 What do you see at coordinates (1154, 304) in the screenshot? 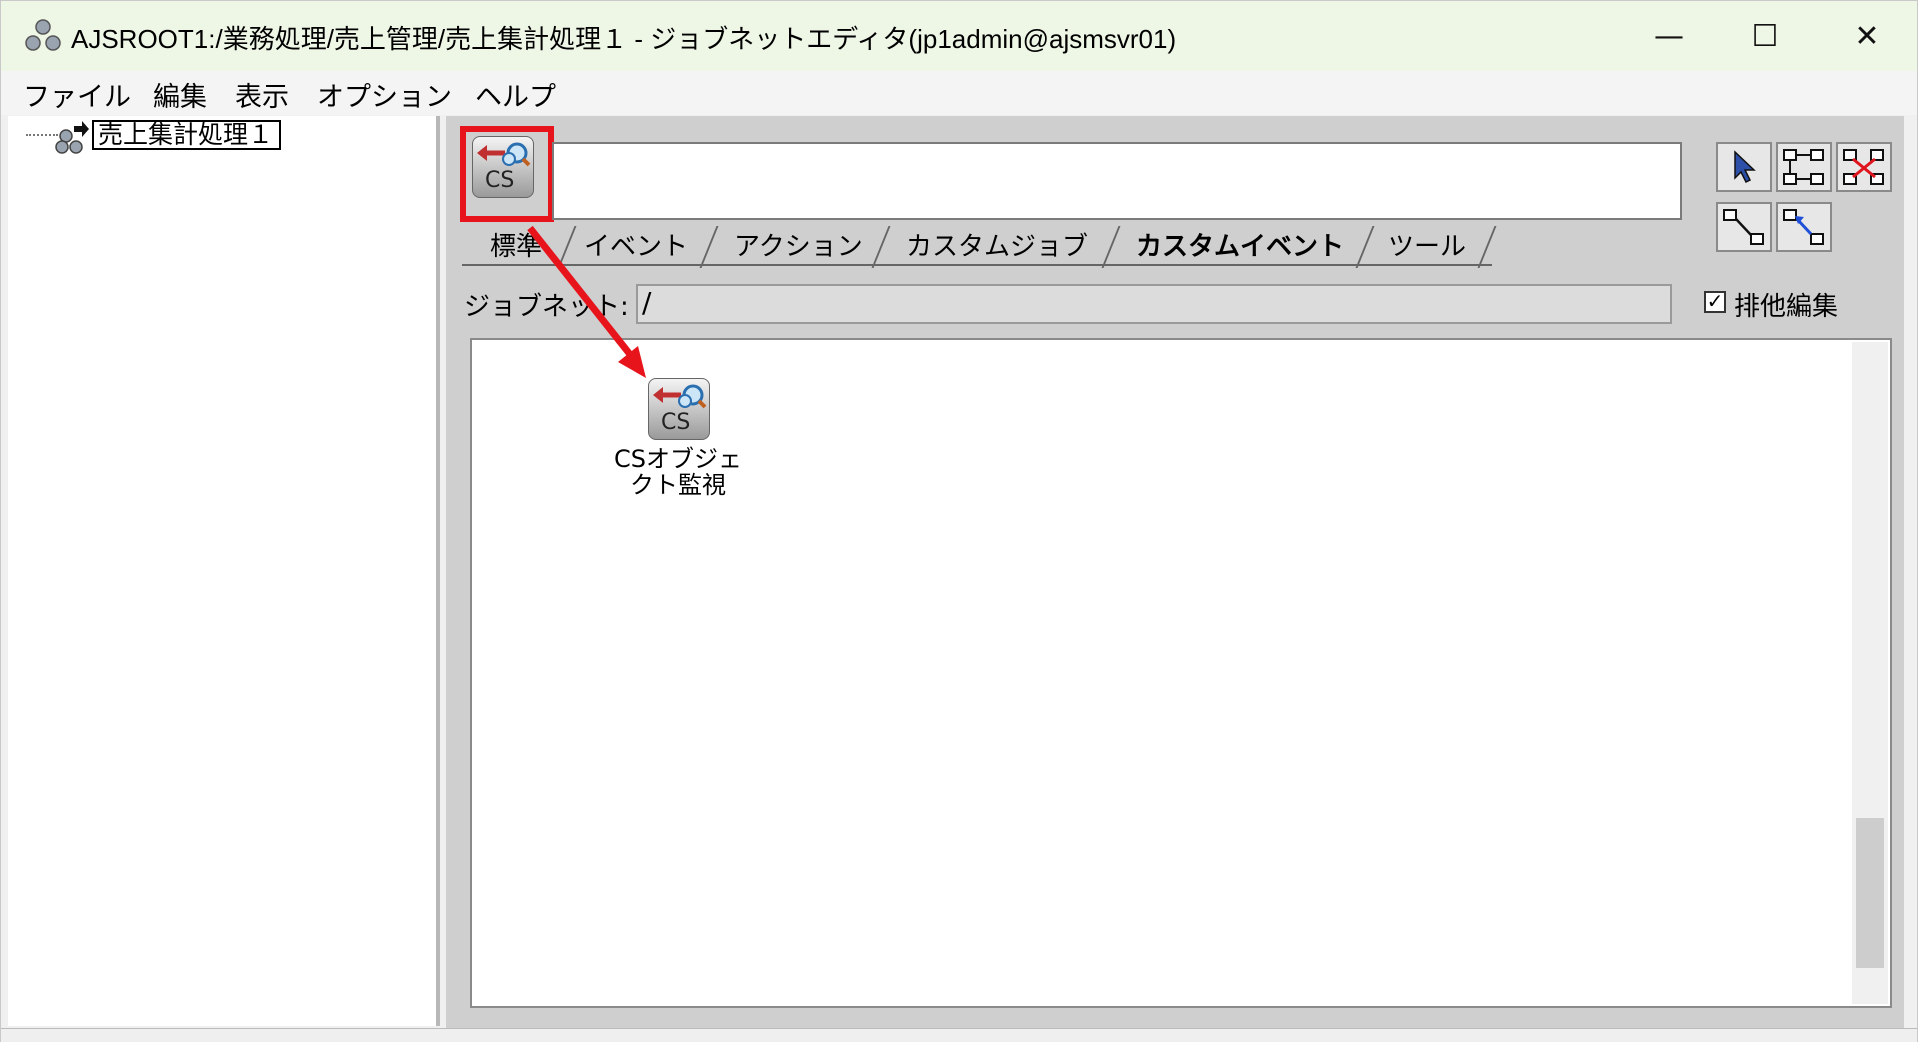
I see `jobnet-path-field: /` at bounding box center [1154, 304].